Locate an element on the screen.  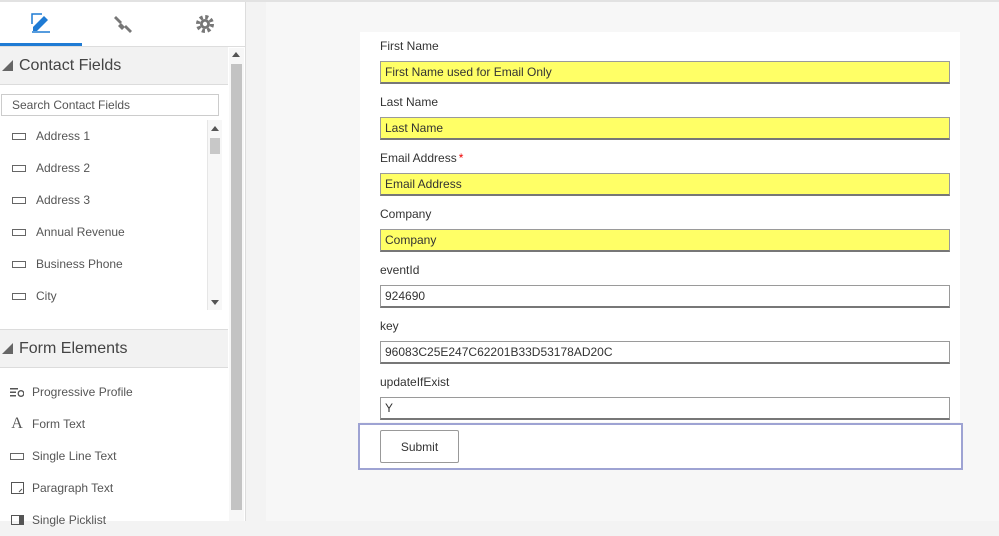
single-line-icon is located at coordinates (17, 456).